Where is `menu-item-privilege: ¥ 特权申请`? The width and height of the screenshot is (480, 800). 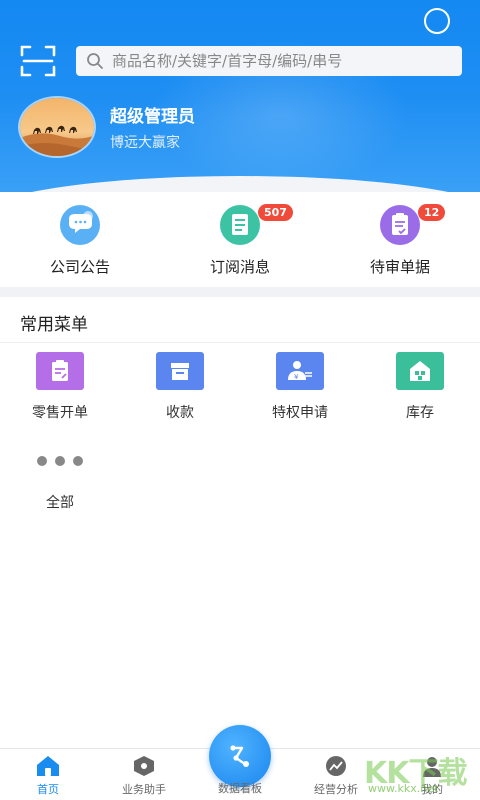 menu-item-privilege: ¥ 特权申请 is located at coordinates (300, 387).